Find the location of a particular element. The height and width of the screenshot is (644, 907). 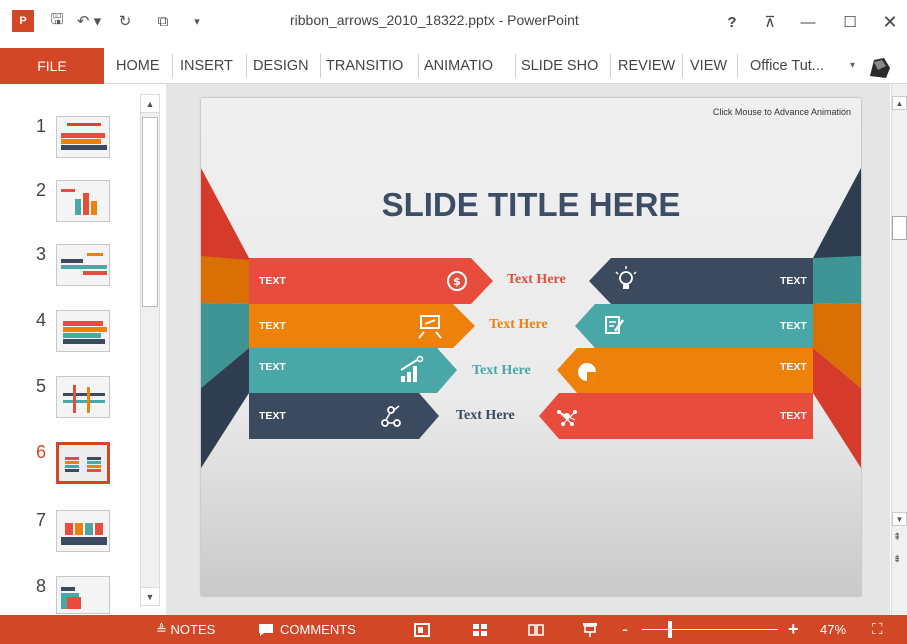

slide-sorter-button is located at coordinates (480, 629).